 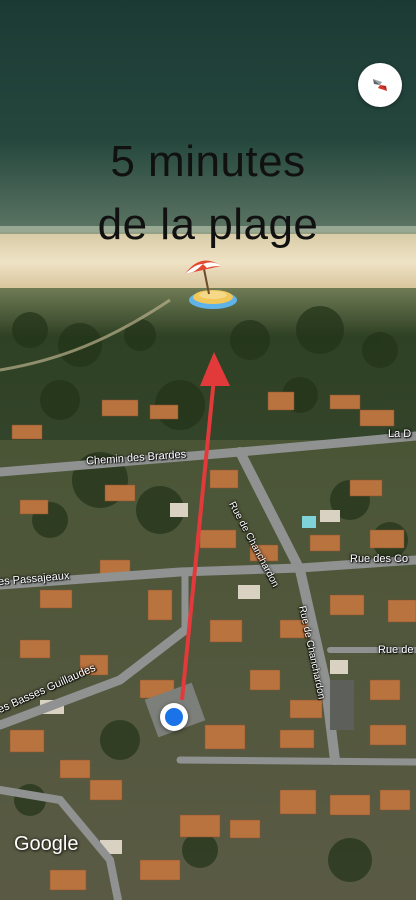 I want to click on swimming-pool, so click(x=309, y=522).